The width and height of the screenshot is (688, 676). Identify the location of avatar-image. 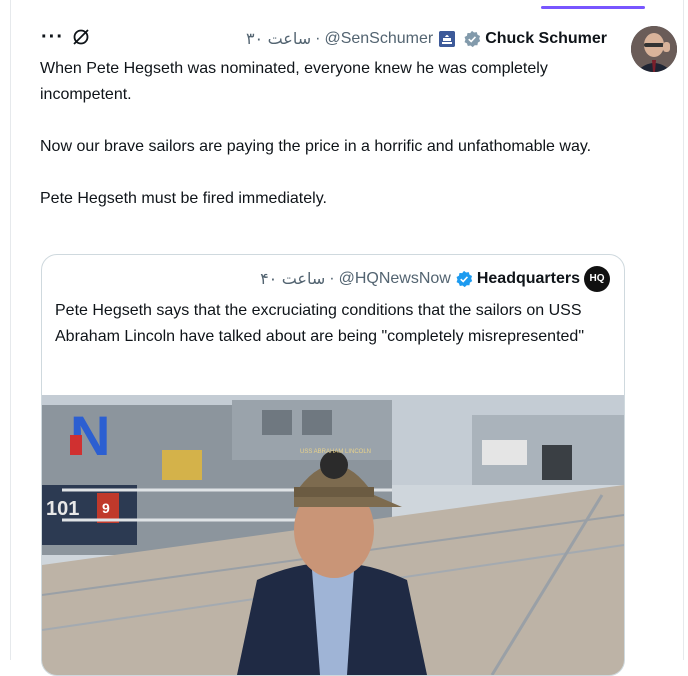
(654, 49).